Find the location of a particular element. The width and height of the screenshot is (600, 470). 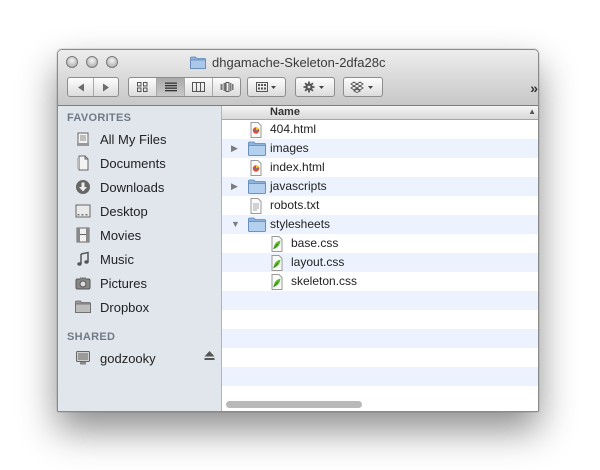

sidebar-item-label: Music is located at coordinates (117, 259).